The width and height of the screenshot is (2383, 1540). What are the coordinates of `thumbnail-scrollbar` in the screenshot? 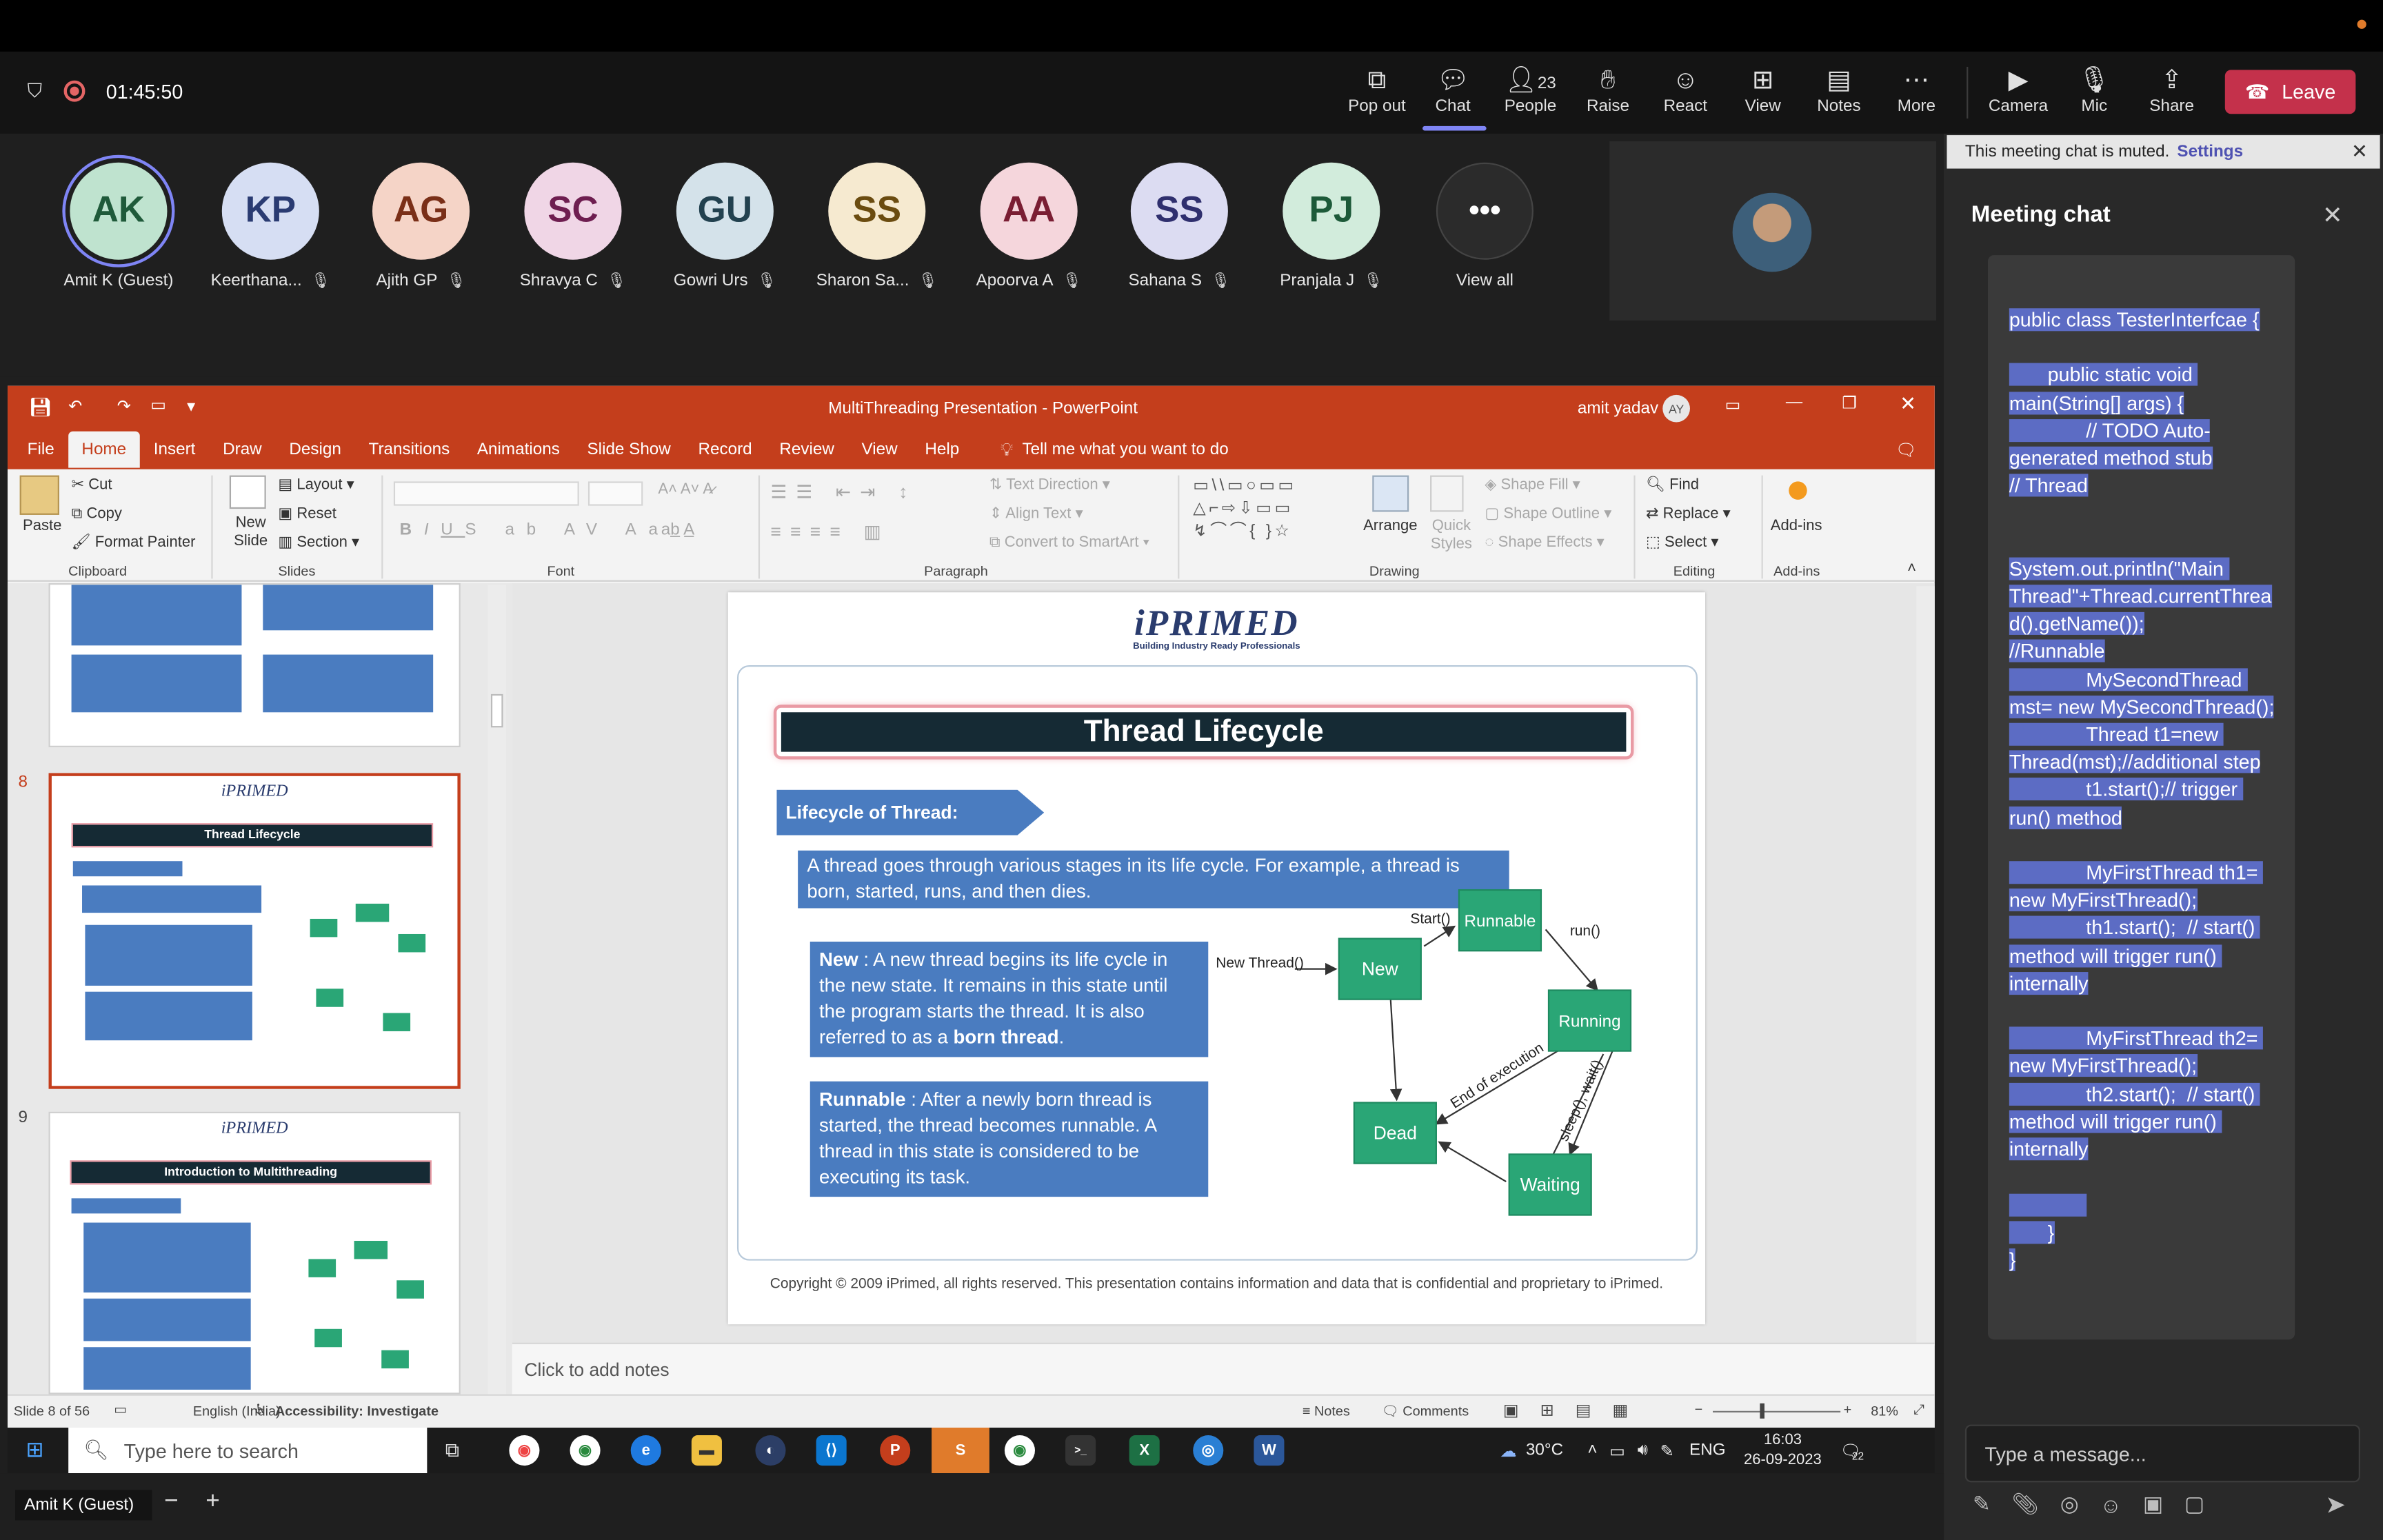 It's located at (496, 991).